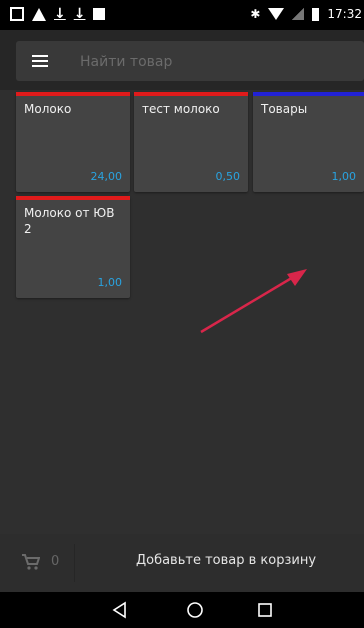 This screenshot has height=628, width=364. Describe the element at coordinates (182, 15) in the screenshot. I see `status-bar: ↓ ↓ ✱ 17:32` at that location.